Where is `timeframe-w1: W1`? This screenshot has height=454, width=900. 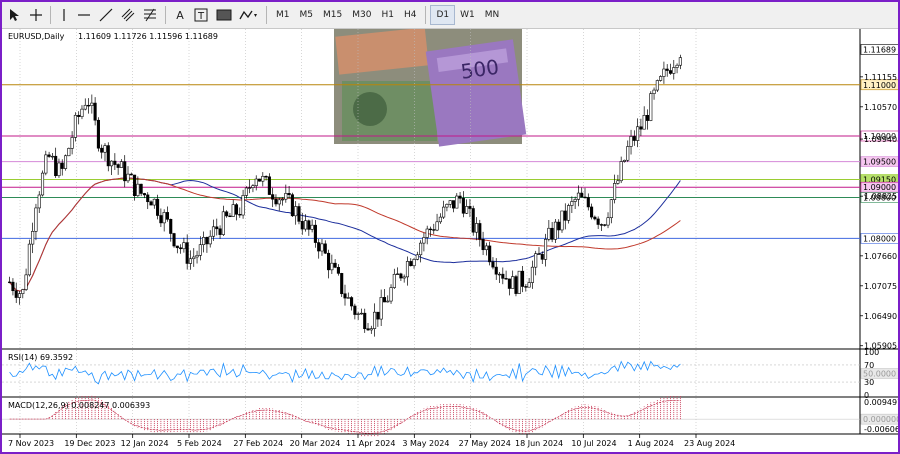
timeframe-w1: W1 is located at coordinates (467, 15).